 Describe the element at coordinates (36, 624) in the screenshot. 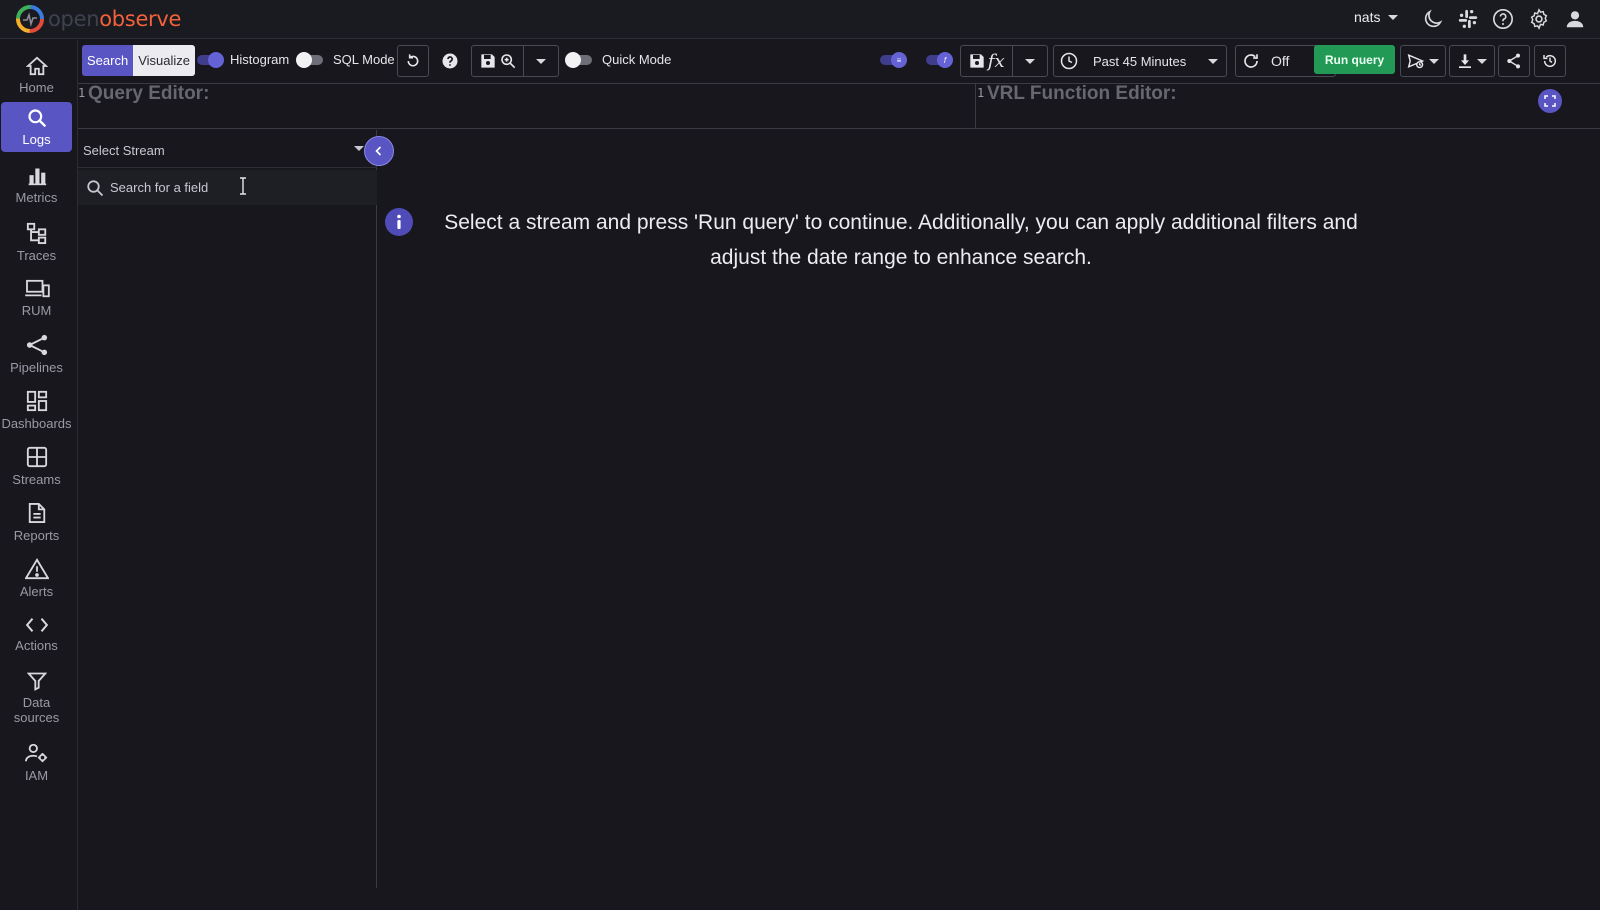

I see `code-icon` at that location.